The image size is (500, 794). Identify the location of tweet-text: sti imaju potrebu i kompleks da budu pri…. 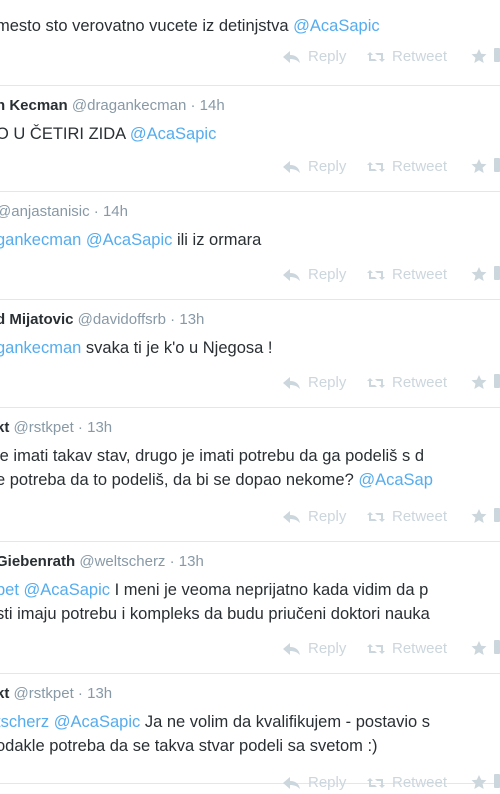
(215, 614).